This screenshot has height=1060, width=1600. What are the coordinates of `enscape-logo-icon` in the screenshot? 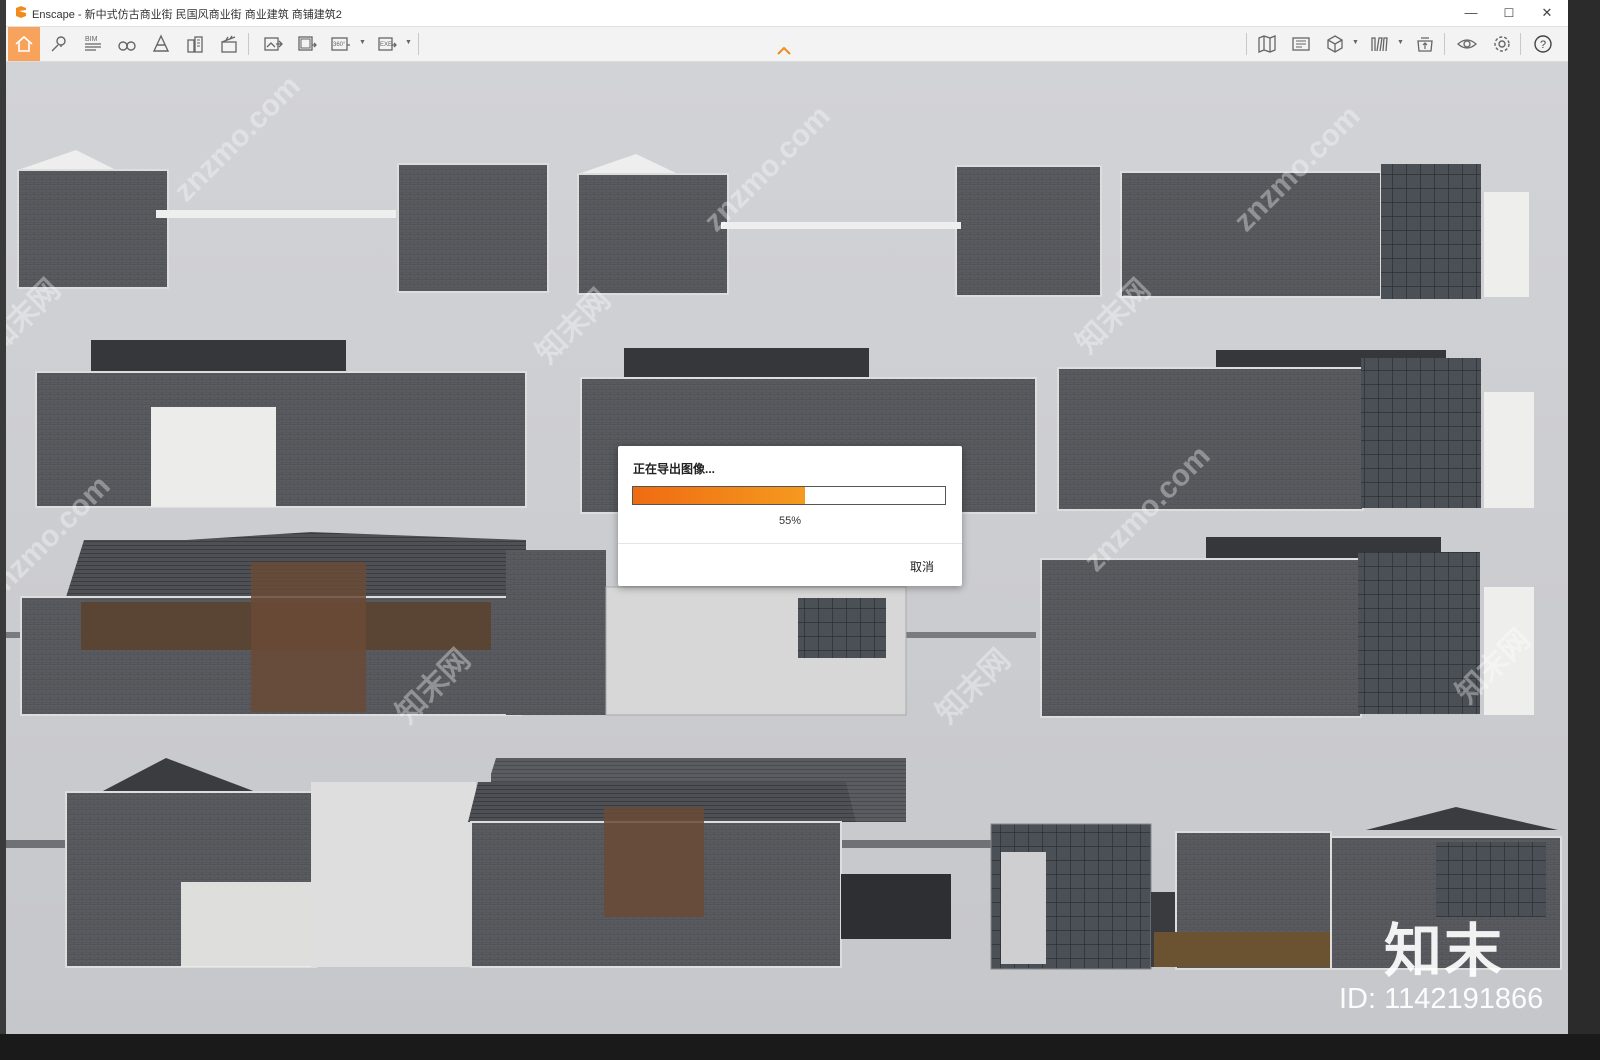 It's located at (21, 12).